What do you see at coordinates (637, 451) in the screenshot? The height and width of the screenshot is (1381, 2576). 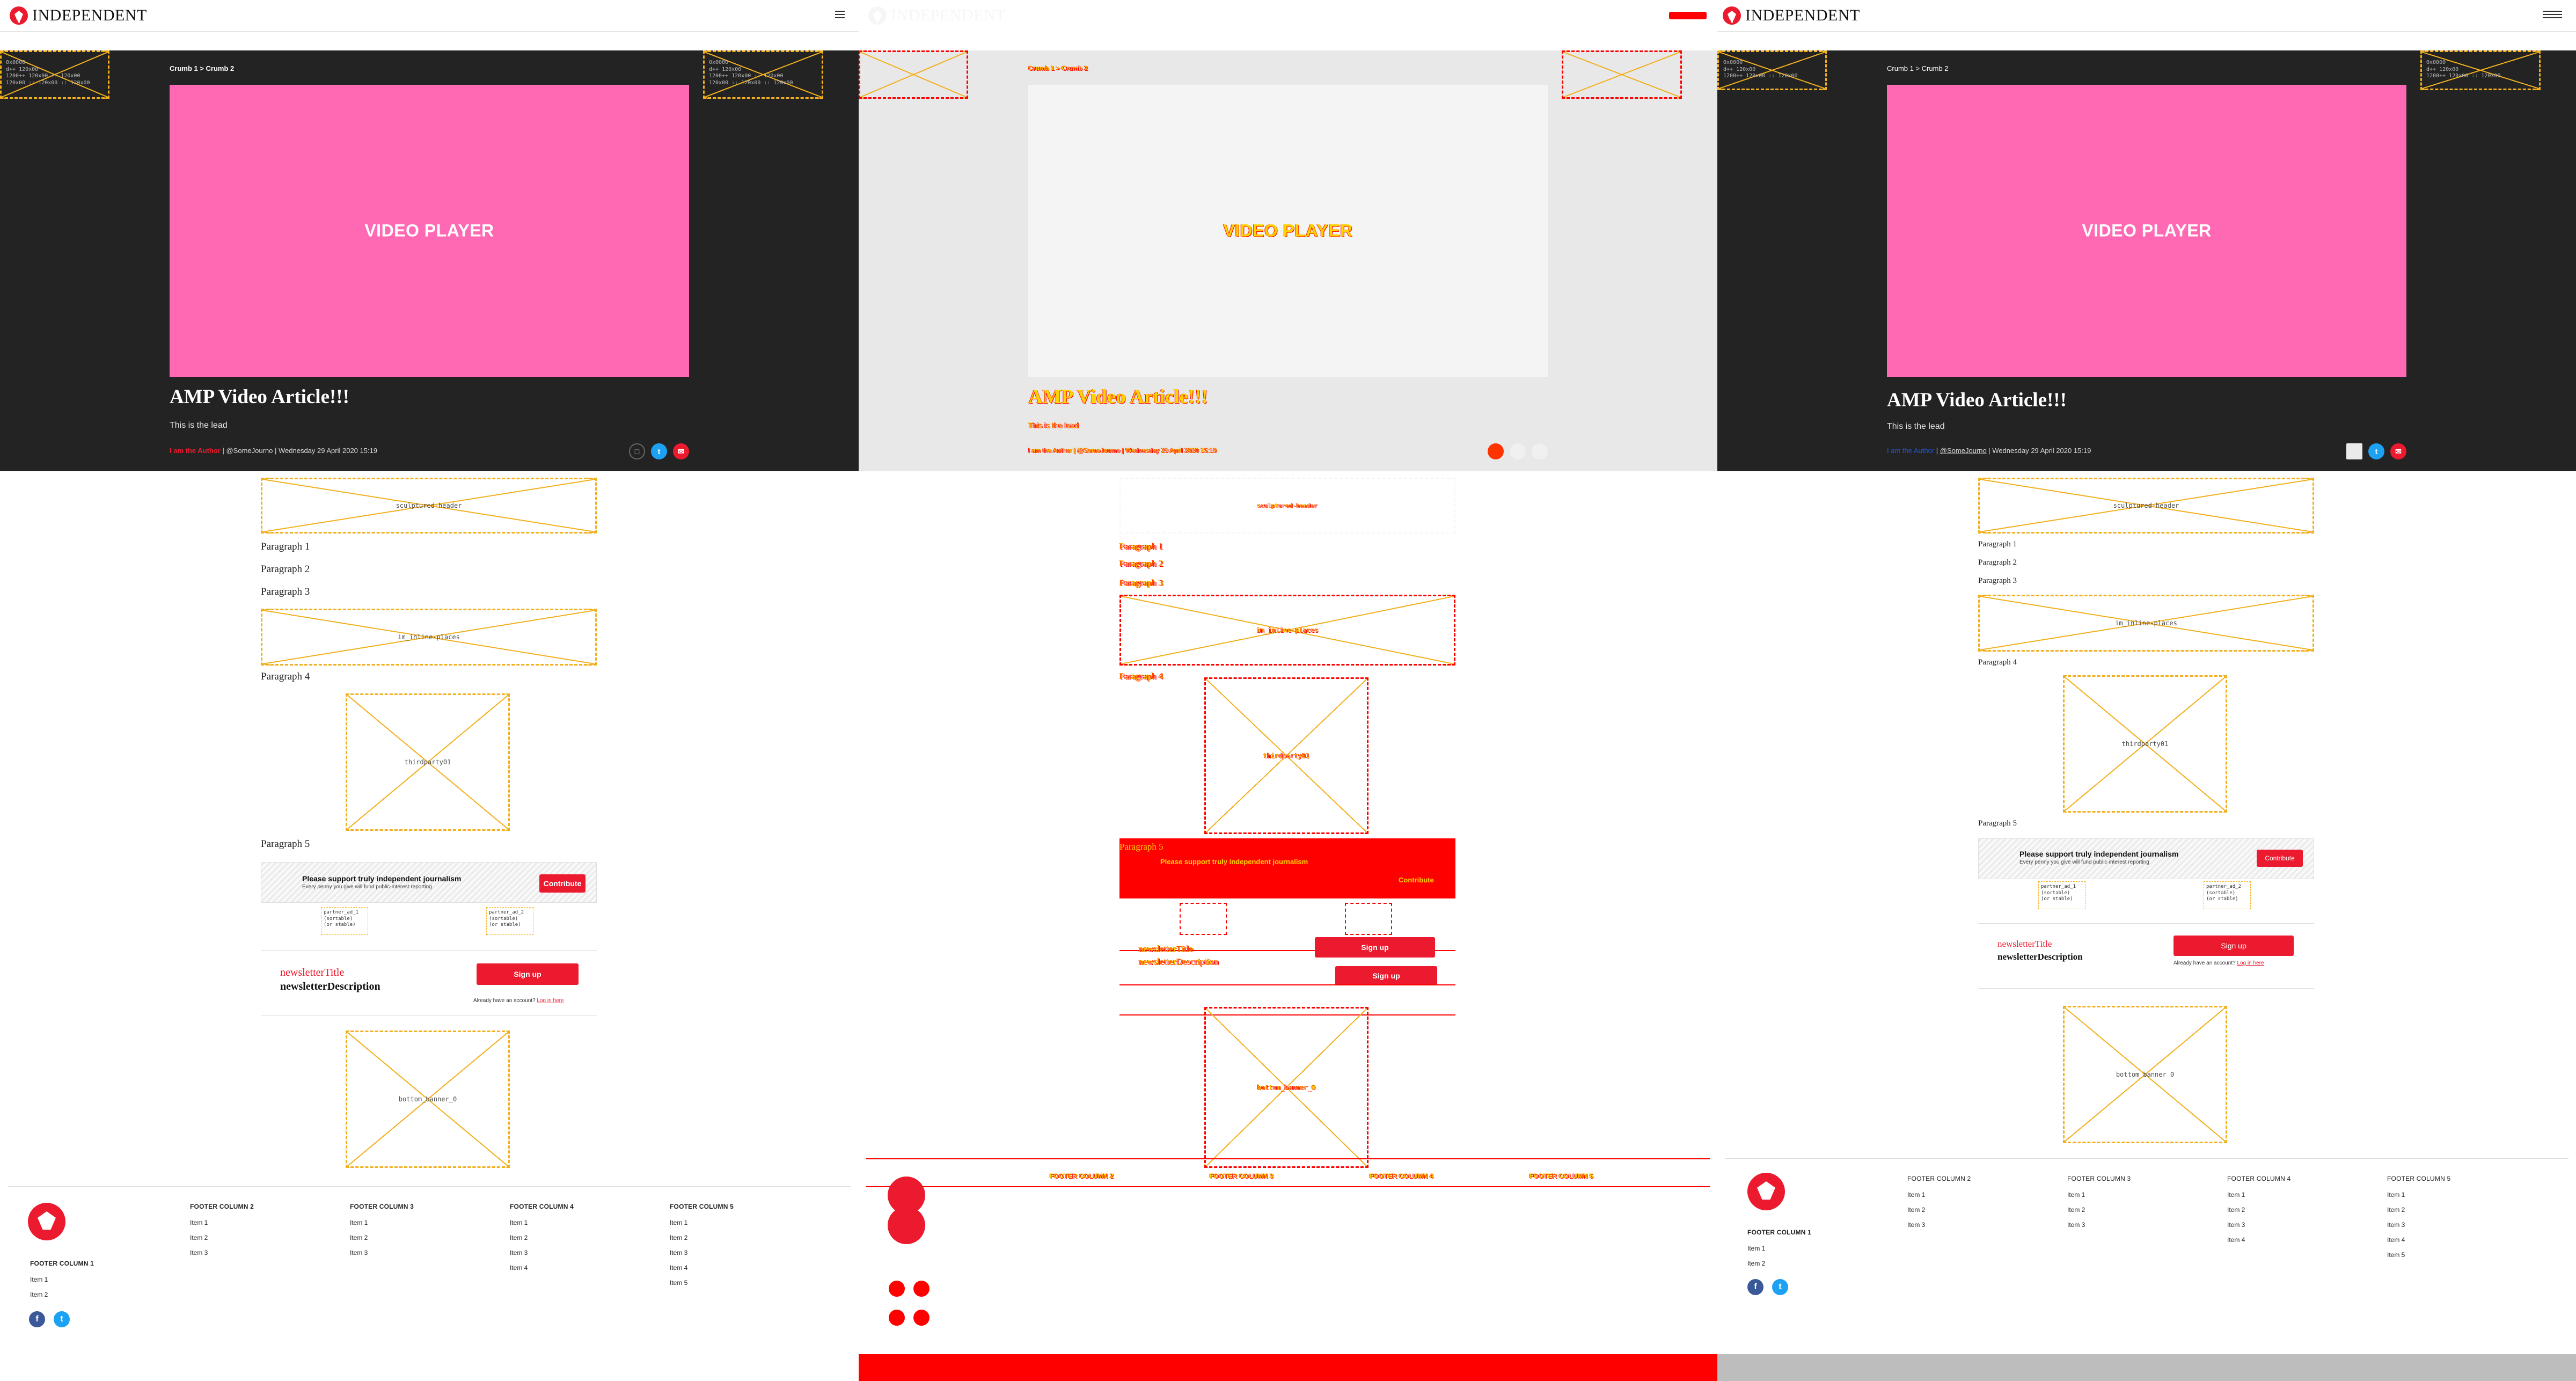 I see `bookmark-icon: □` at bounding box center [637, 451].